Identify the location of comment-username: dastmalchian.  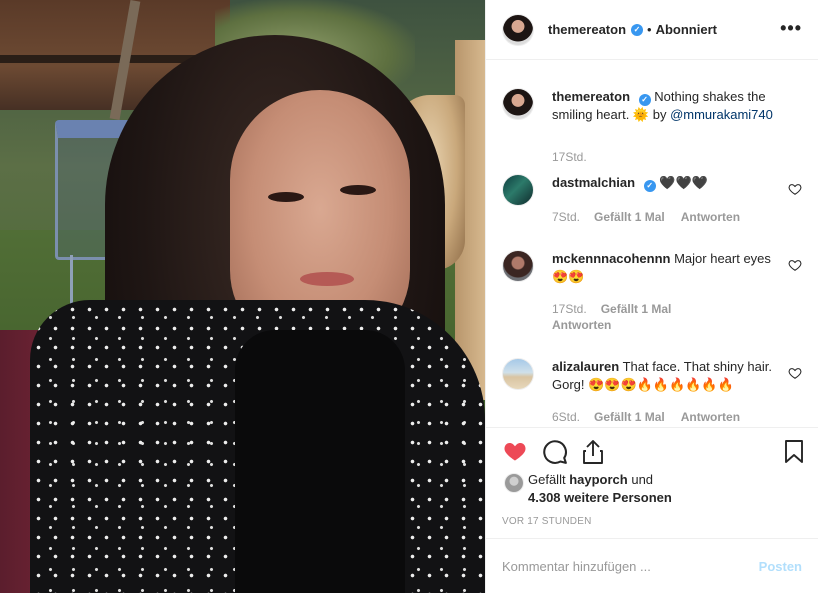
(593, 182).